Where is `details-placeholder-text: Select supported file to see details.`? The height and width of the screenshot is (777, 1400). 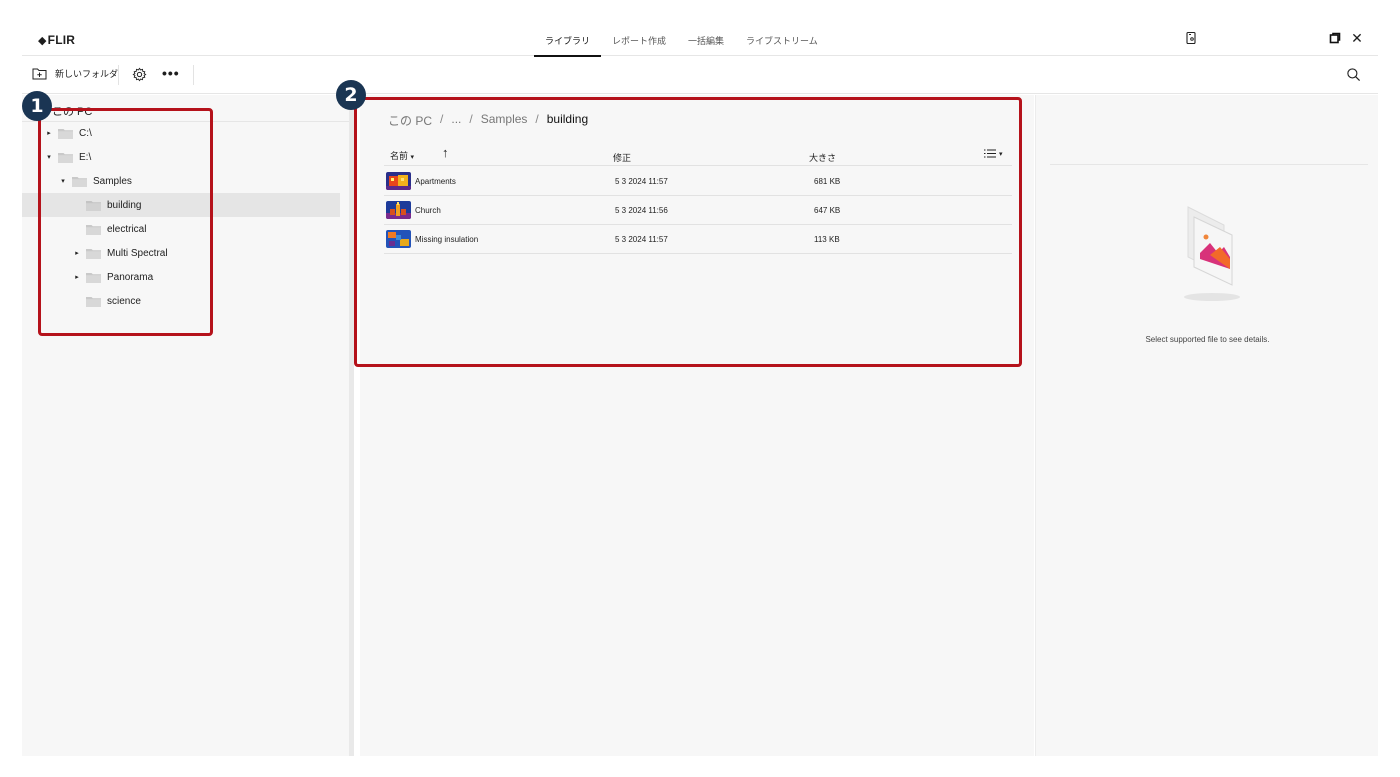
details-placeholder-text: Select supported file to see details. is located at coordinates (1207, 339).